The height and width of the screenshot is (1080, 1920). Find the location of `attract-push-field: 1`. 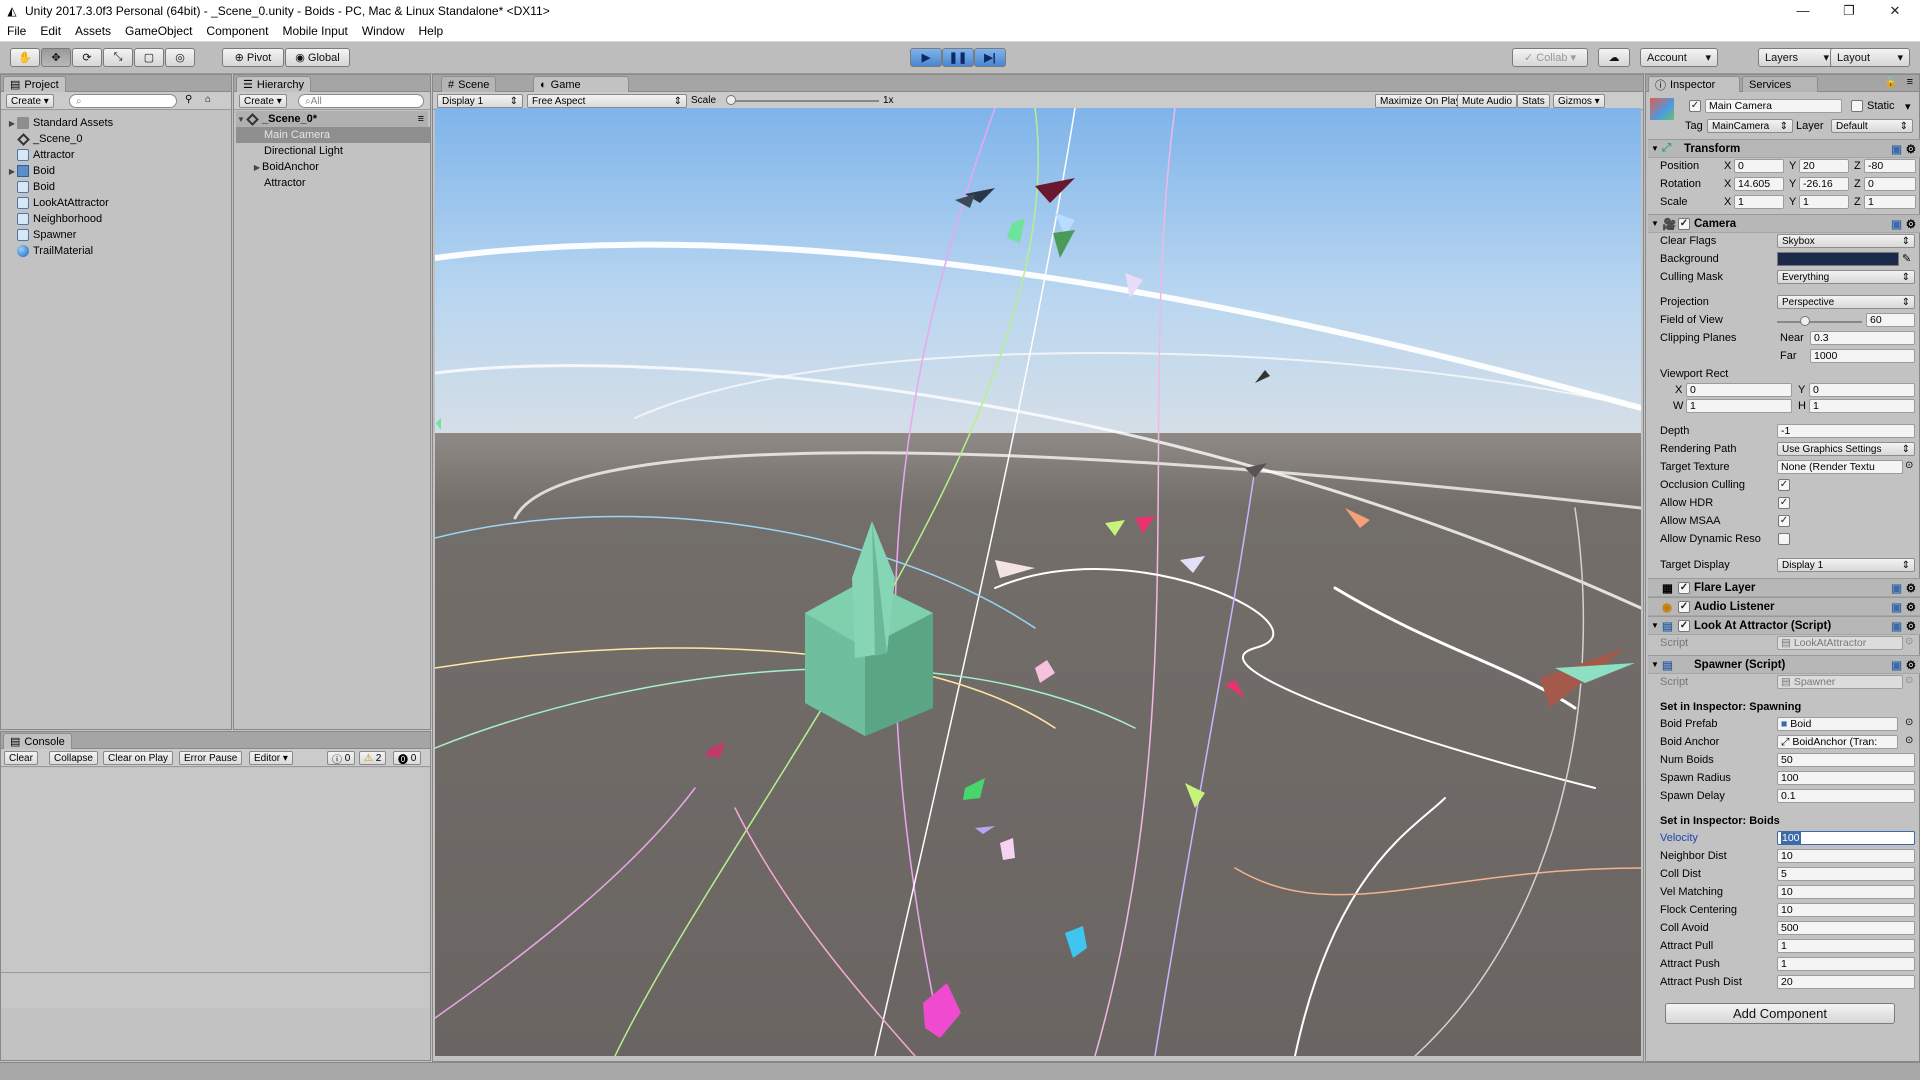

attract-push-field: 1 is located at coordinates (1846, 964).